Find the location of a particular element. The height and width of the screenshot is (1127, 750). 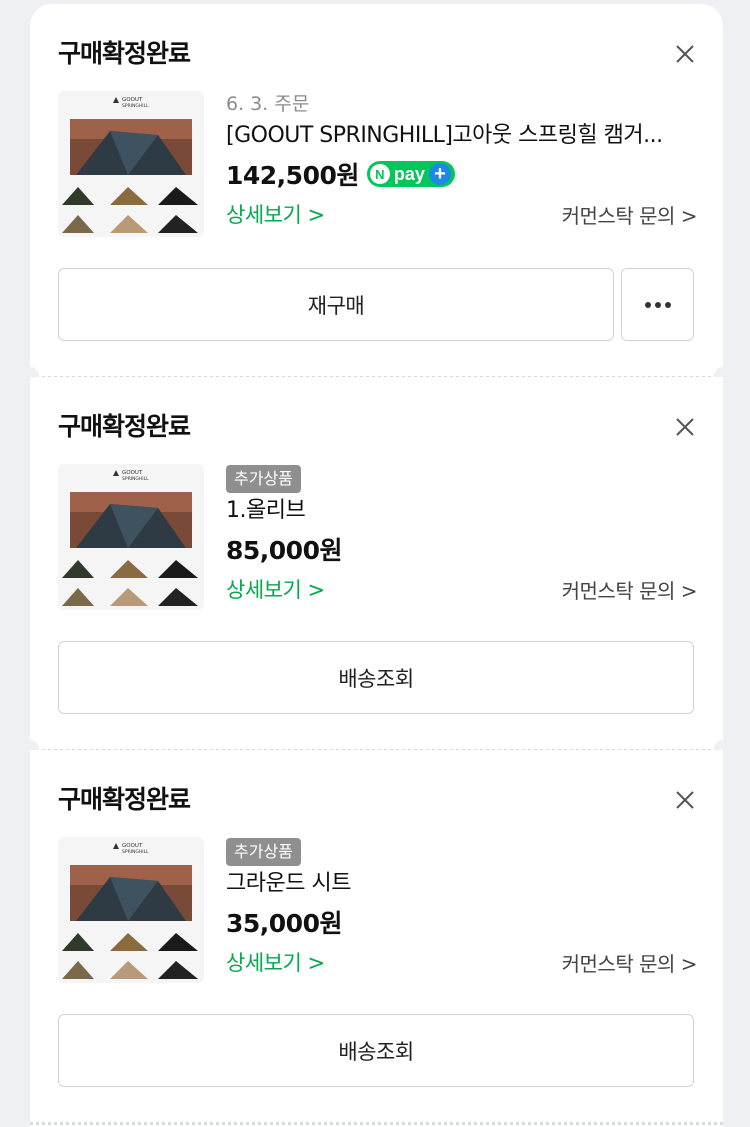

product-price: 35,000원 is located at coordinates (284, 923).